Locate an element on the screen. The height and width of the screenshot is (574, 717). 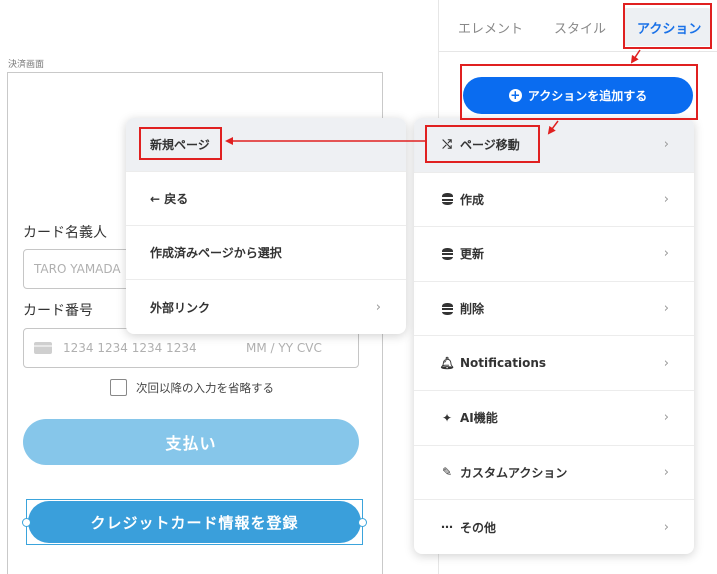
menu-item-label: 更新 is located at coordinates (472, 254).